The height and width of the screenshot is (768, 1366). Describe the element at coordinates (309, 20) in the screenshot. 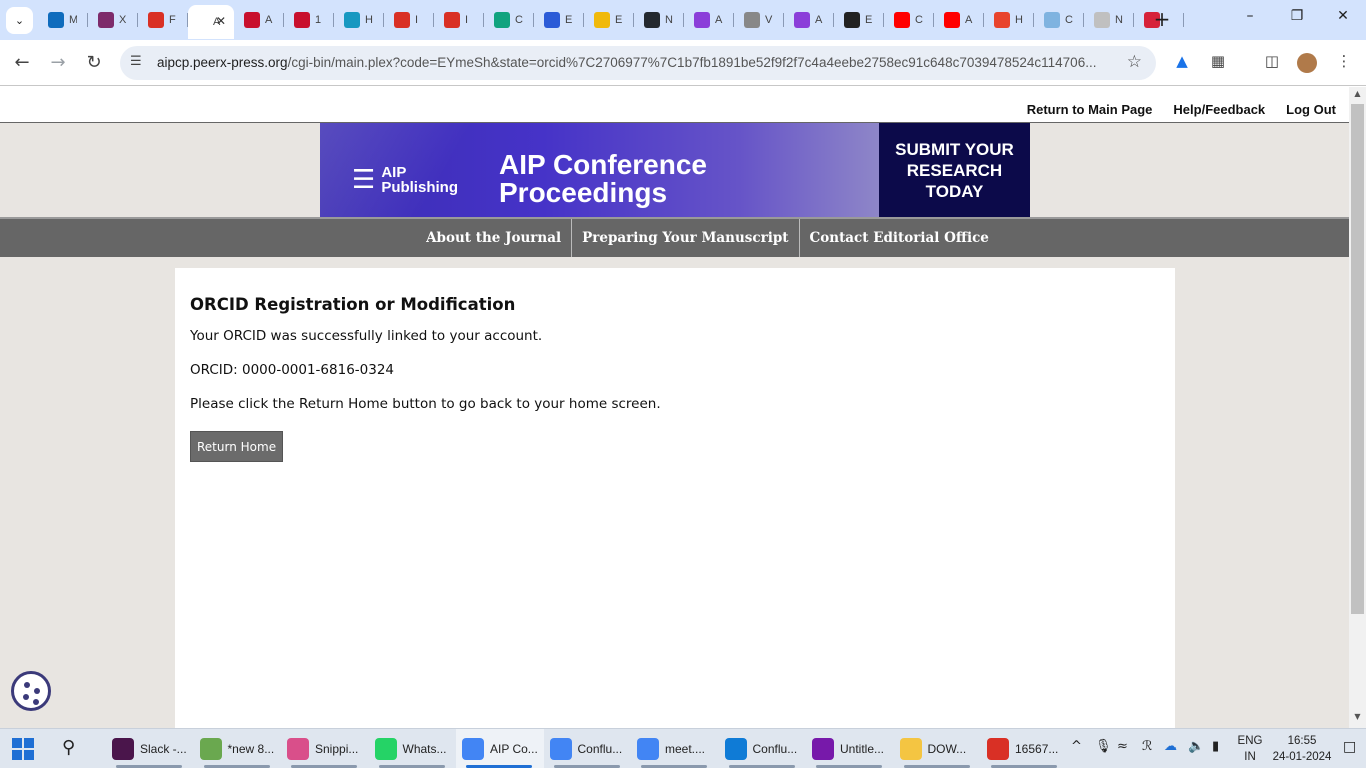

I see `browser-tab: 1` at that location.